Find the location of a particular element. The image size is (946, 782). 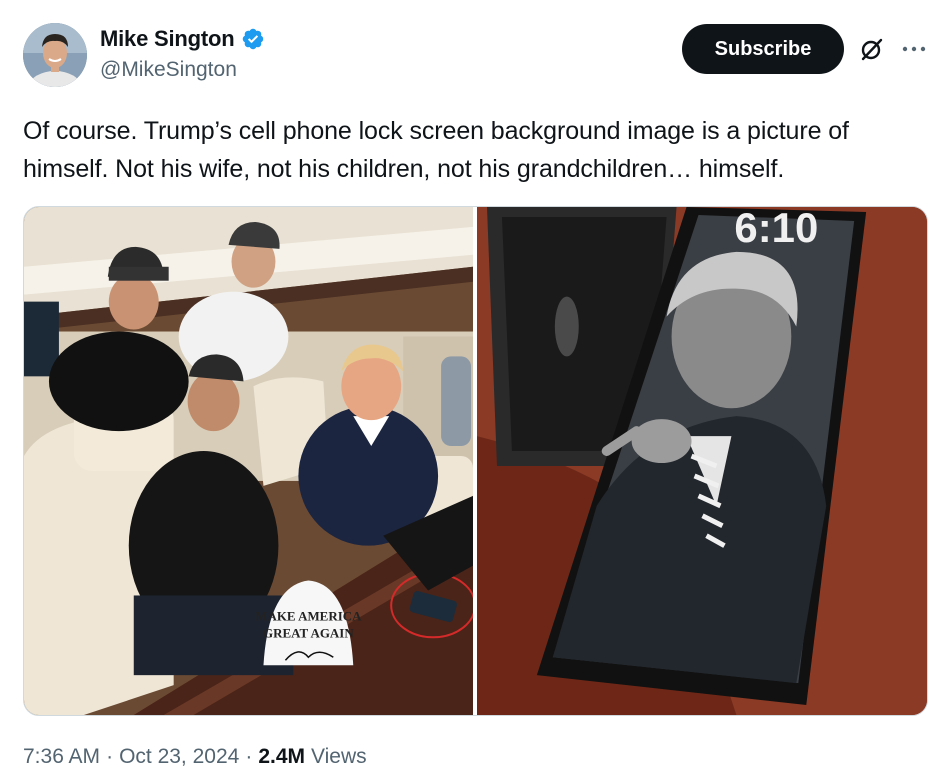

author-handle: @MikeSington is located at coordinates (168, 70).